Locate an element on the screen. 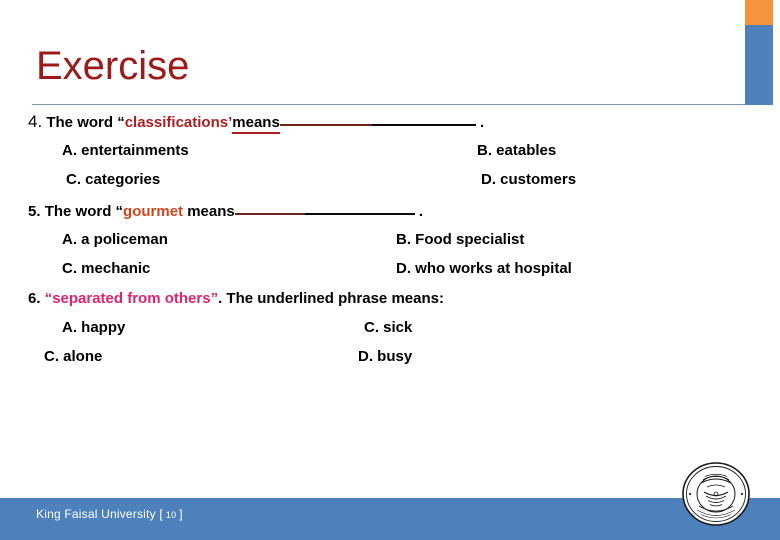  question-4-suffix: means is located at coordinates (256, 124).